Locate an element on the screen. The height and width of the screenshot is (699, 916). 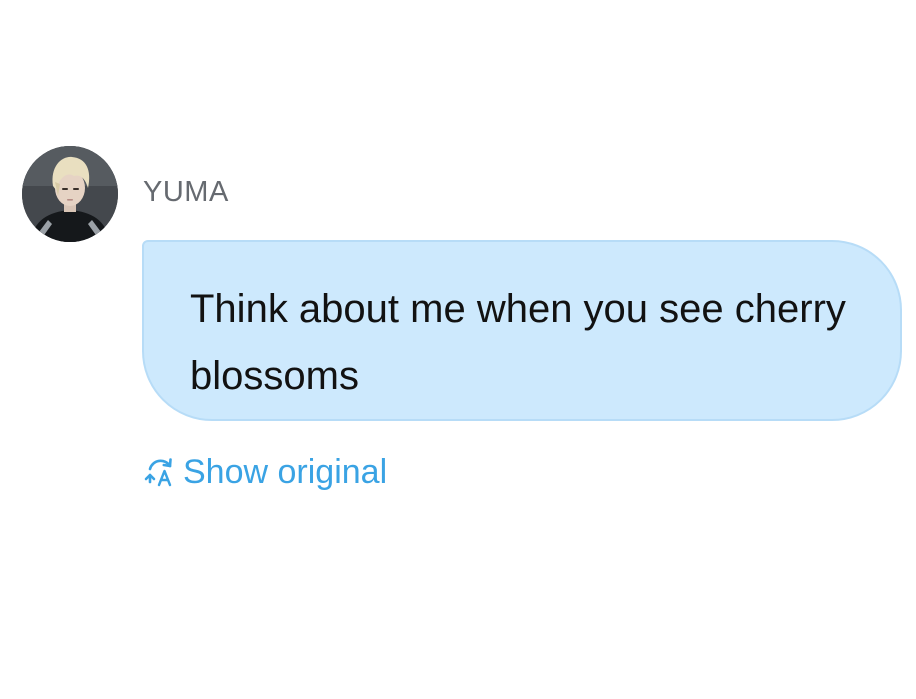
avatar-photo is located at coordinates (70, 194).